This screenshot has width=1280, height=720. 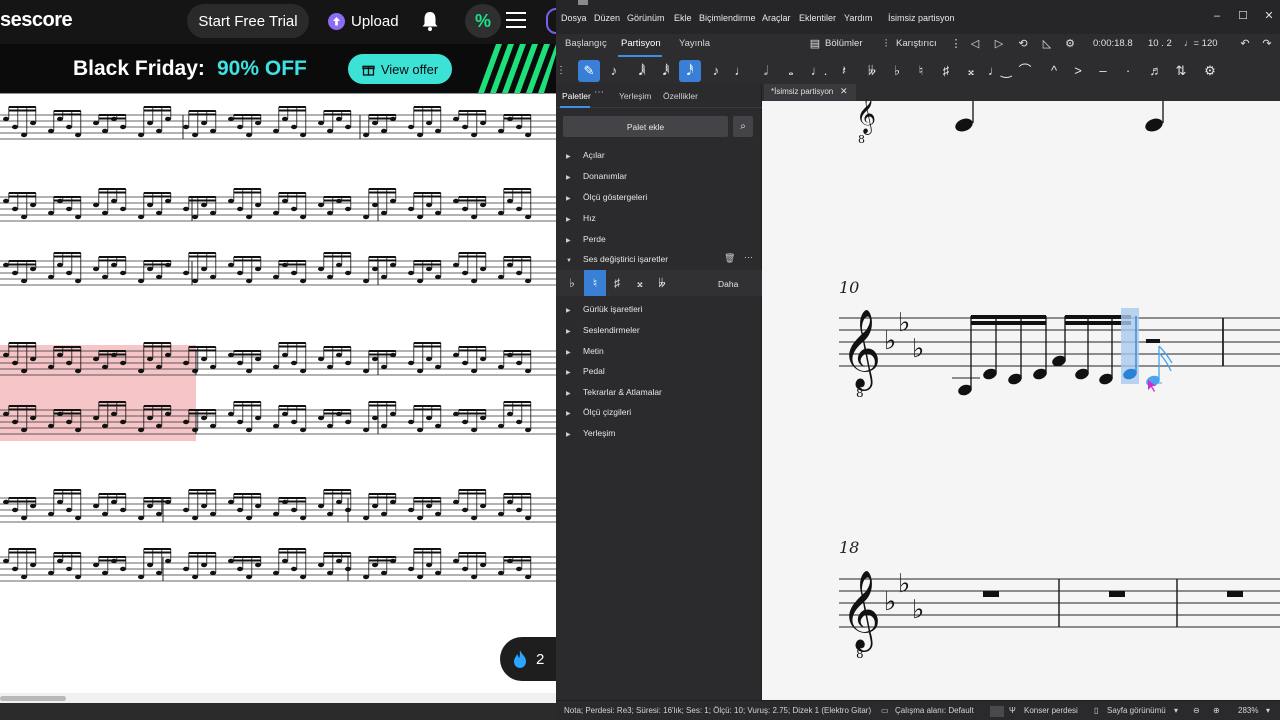 I want to click on sharp-icon: ♯, so click(x=946, y=71).